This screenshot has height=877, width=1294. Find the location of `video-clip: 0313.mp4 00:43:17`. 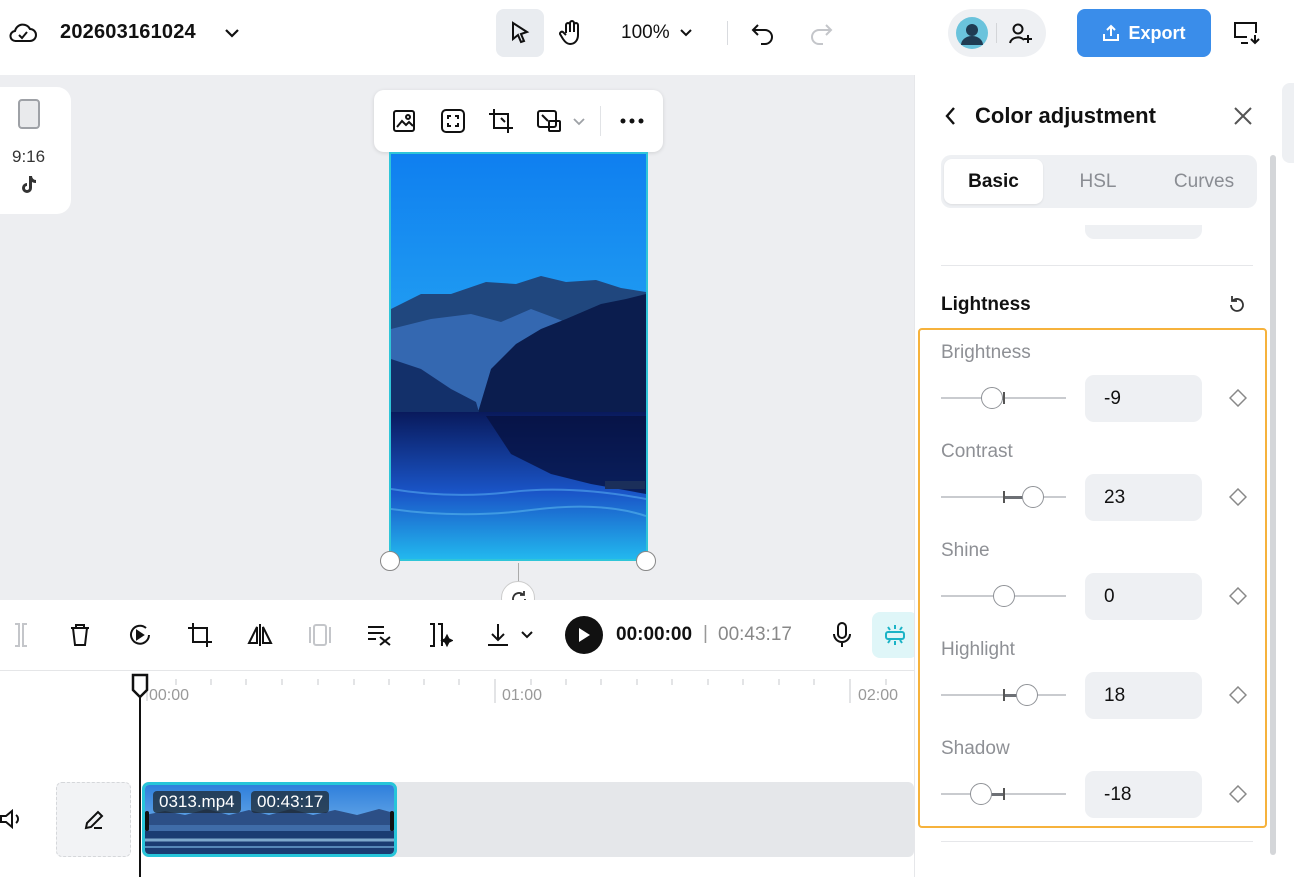

video-clip: 0313.mp4 00:43:17 is located at coordinates (269, 819).